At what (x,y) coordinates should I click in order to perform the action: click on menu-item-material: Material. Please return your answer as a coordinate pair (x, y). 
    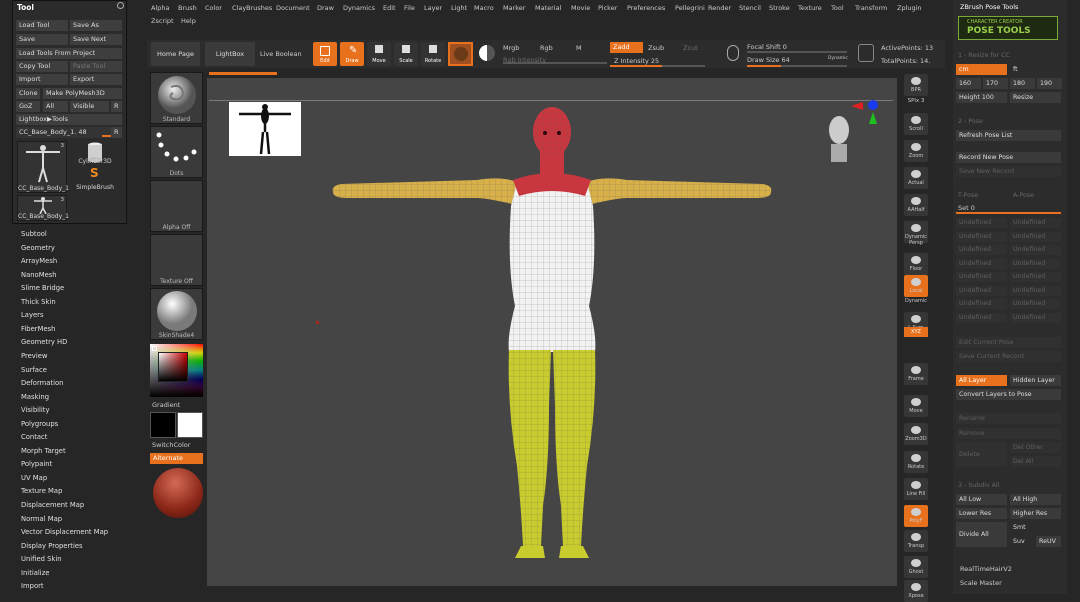
    Looking at the image, I should click on (548, 8).